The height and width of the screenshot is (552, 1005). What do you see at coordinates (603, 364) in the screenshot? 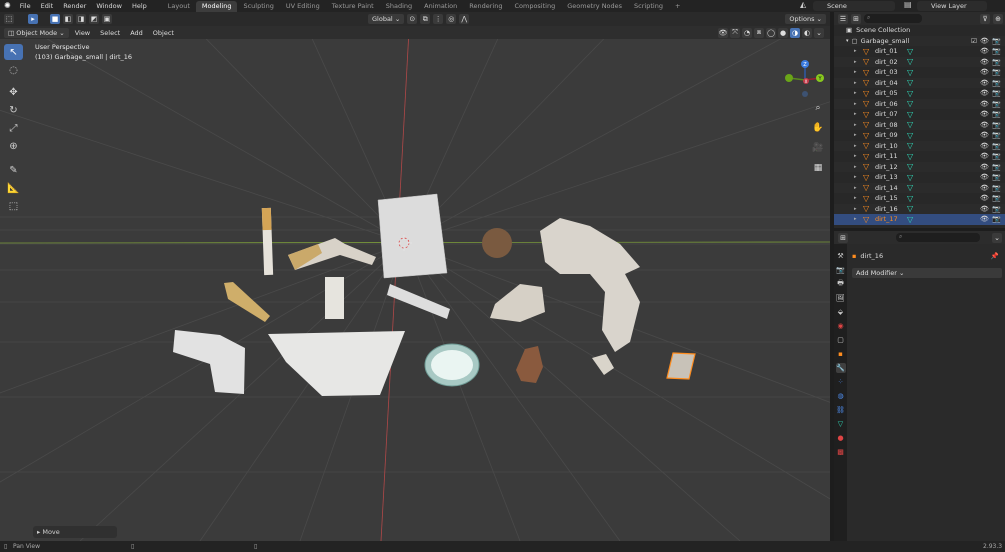
I see `small-scrap-object` at bounding box center [603, 364].